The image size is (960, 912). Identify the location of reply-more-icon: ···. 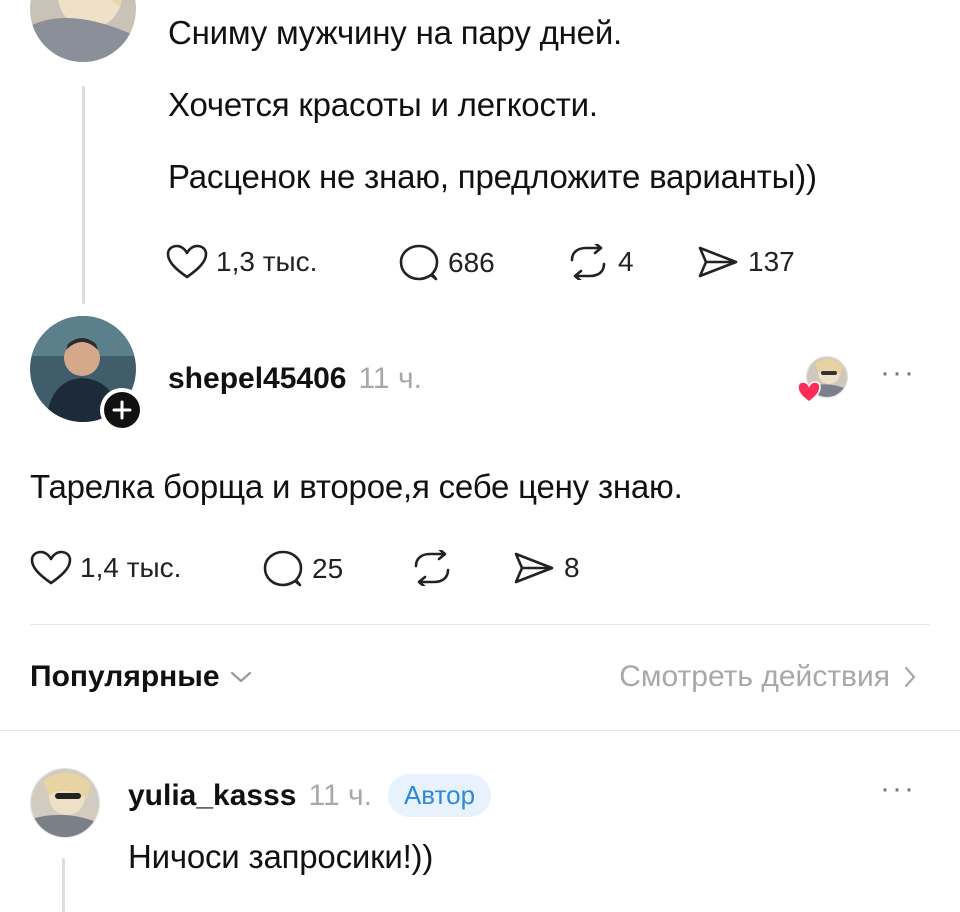
(898, 373).